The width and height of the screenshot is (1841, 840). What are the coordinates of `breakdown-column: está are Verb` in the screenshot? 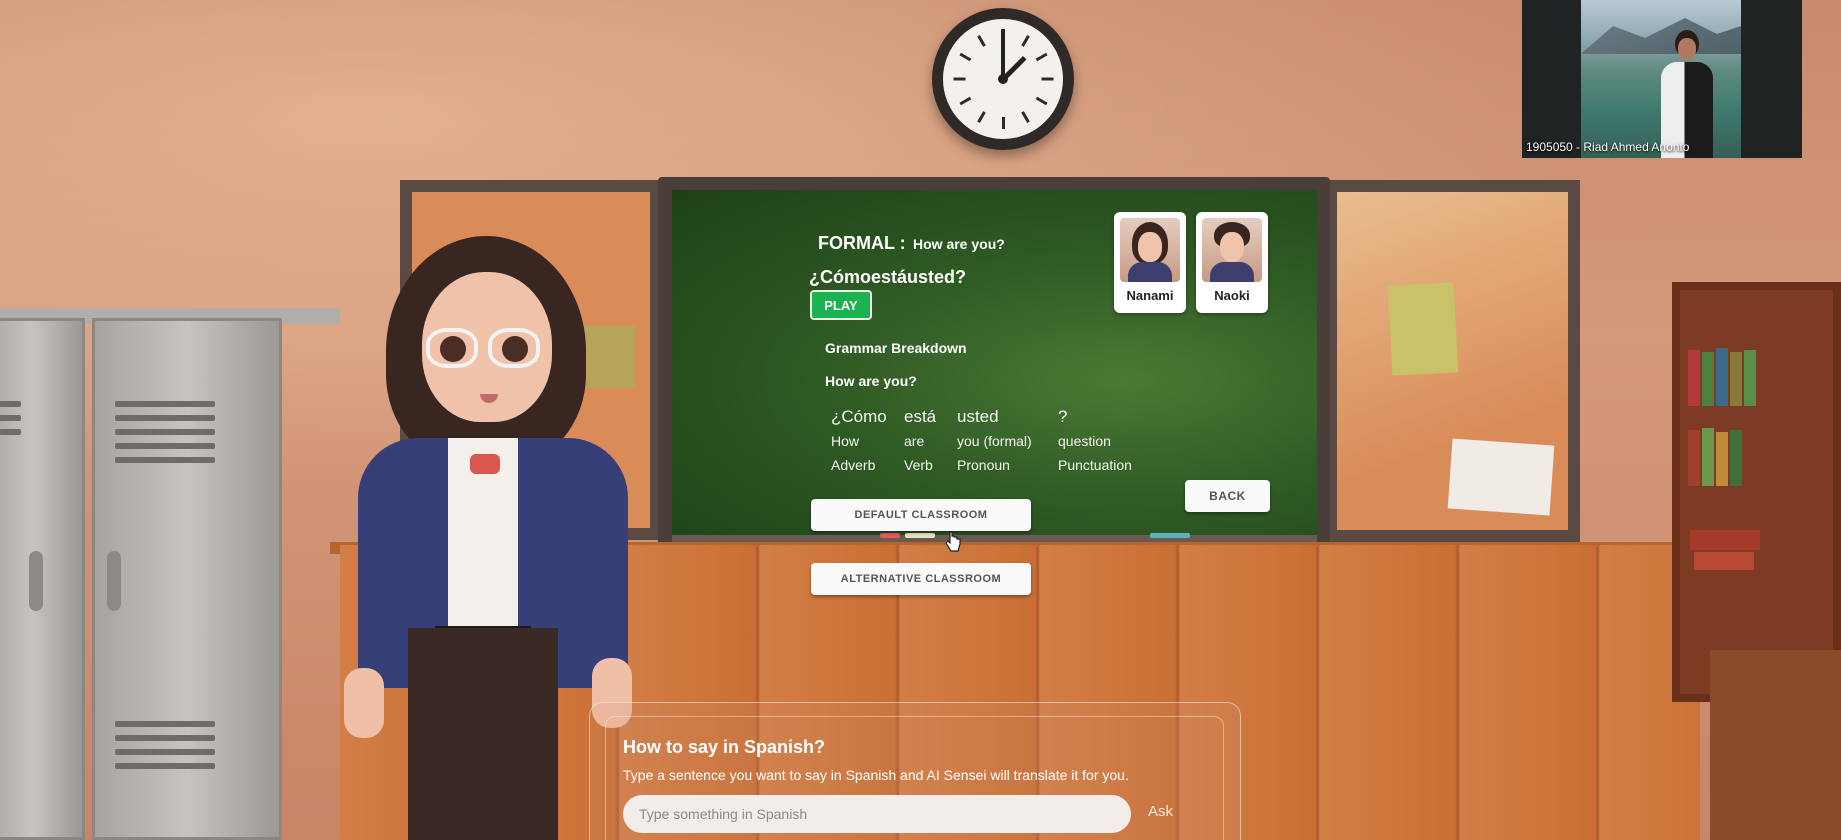 It's located at (920, 444).